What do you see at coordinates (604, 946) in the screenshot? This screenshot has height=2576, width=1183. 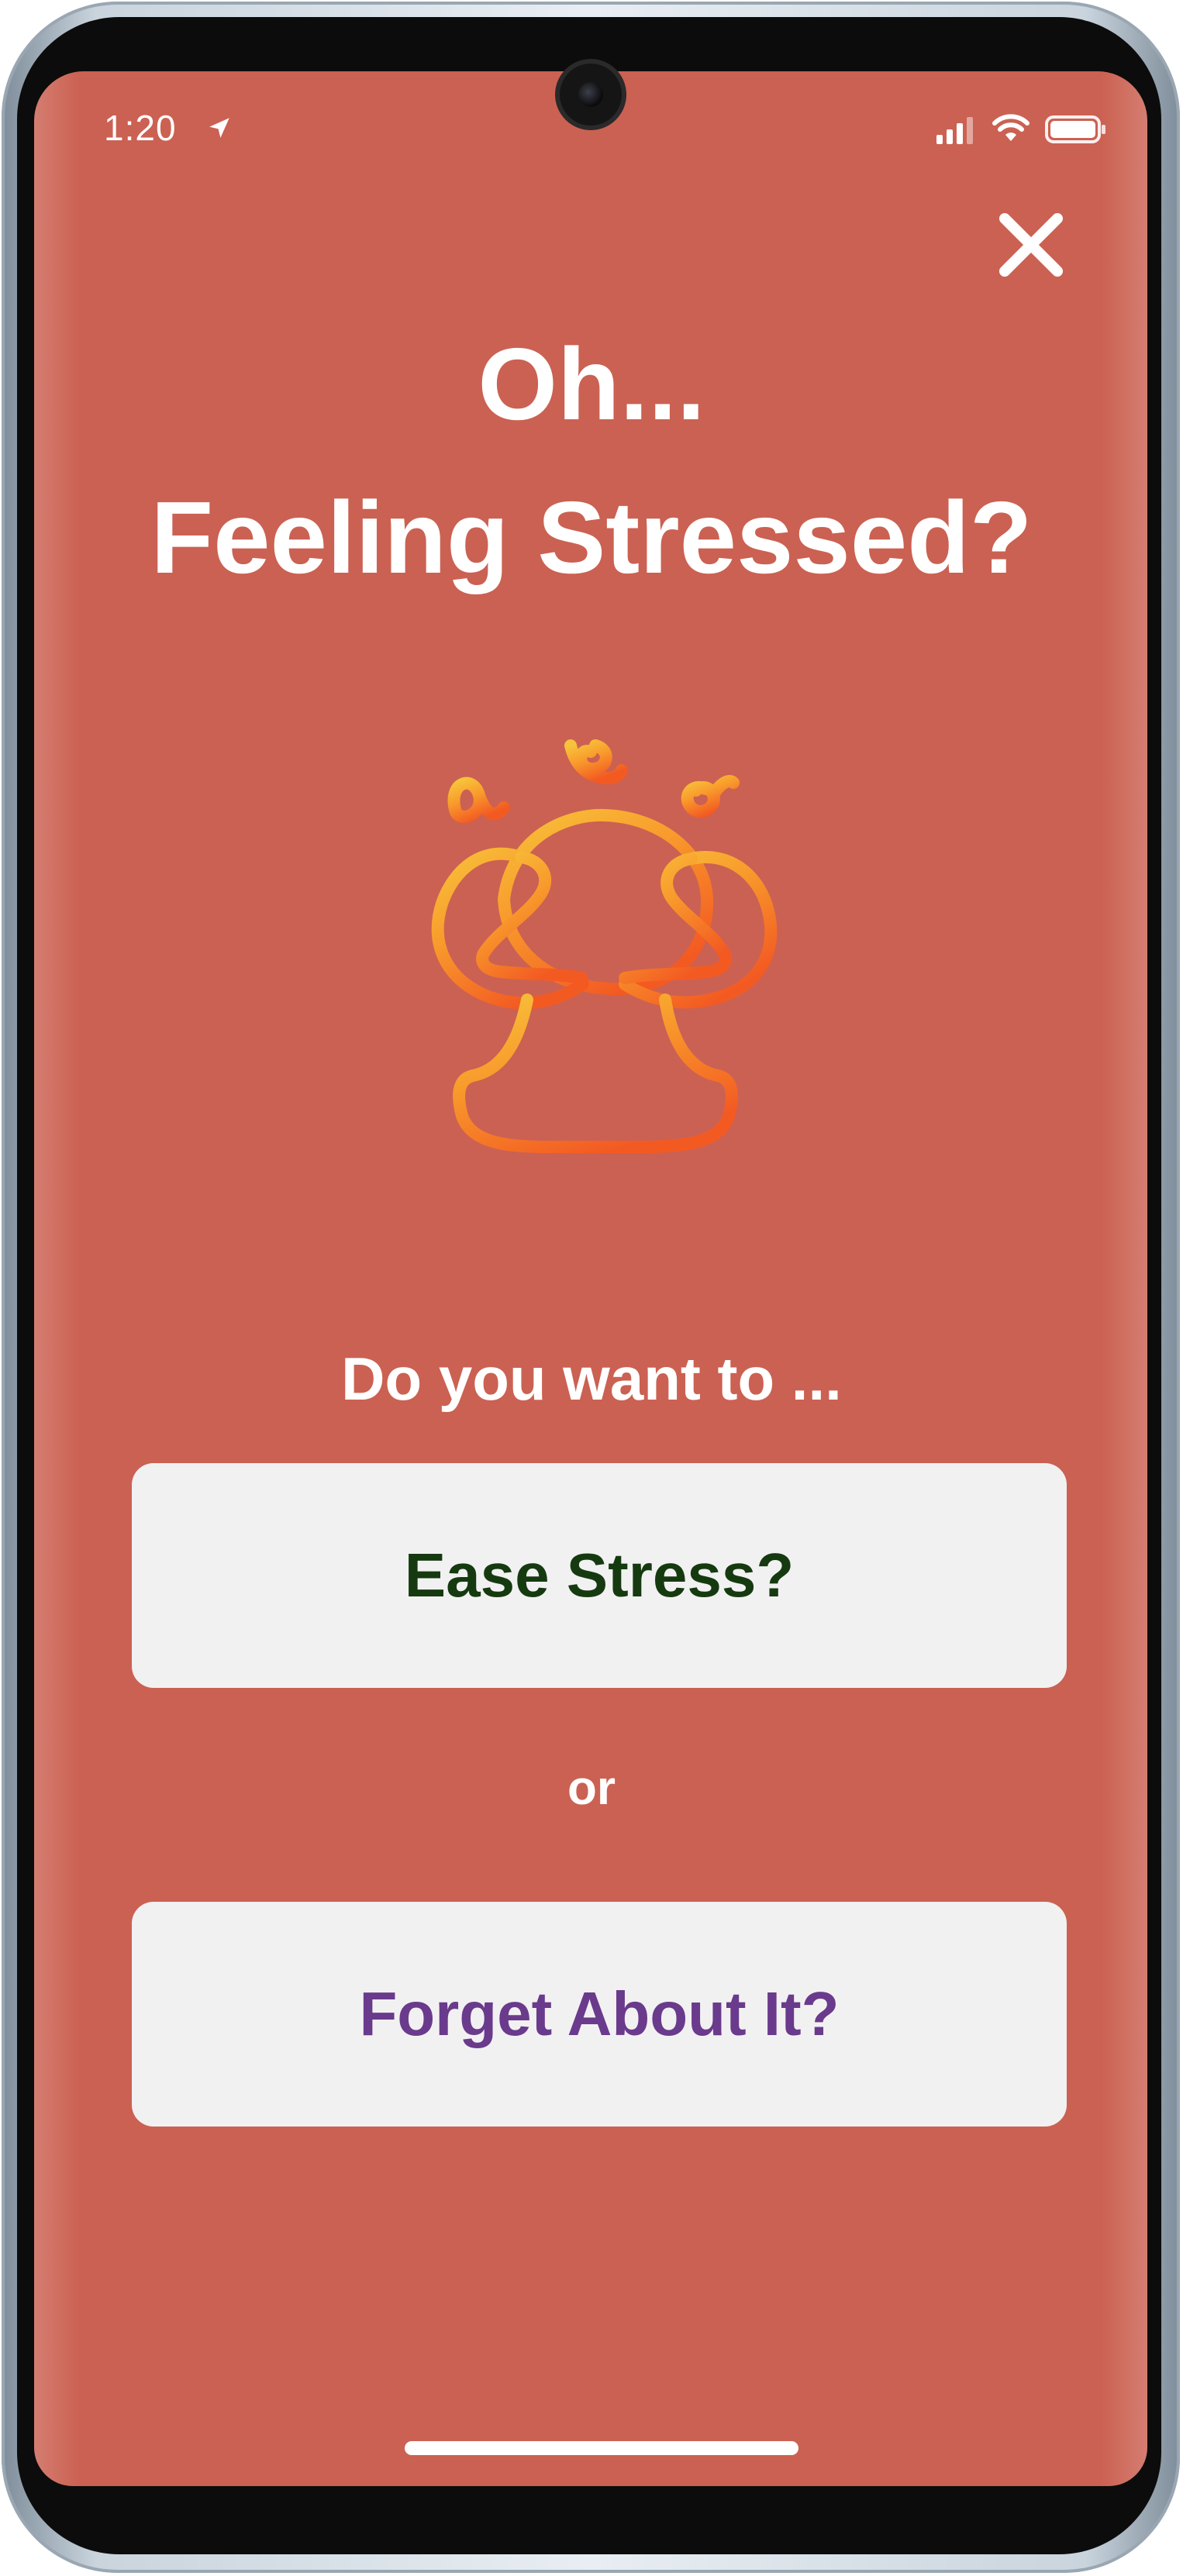 I see `stressed-person-icon` at bounding box center [604, 946].